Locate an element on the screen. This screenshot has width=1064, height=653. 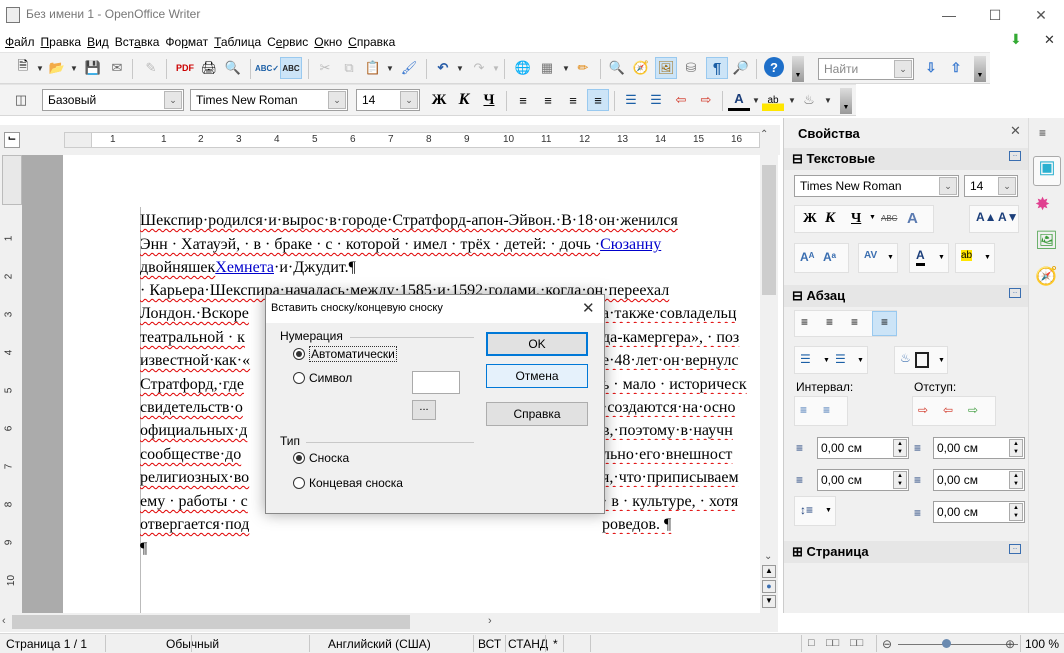
find-next-icon: ⇩ is located at coordinates (931, 68).